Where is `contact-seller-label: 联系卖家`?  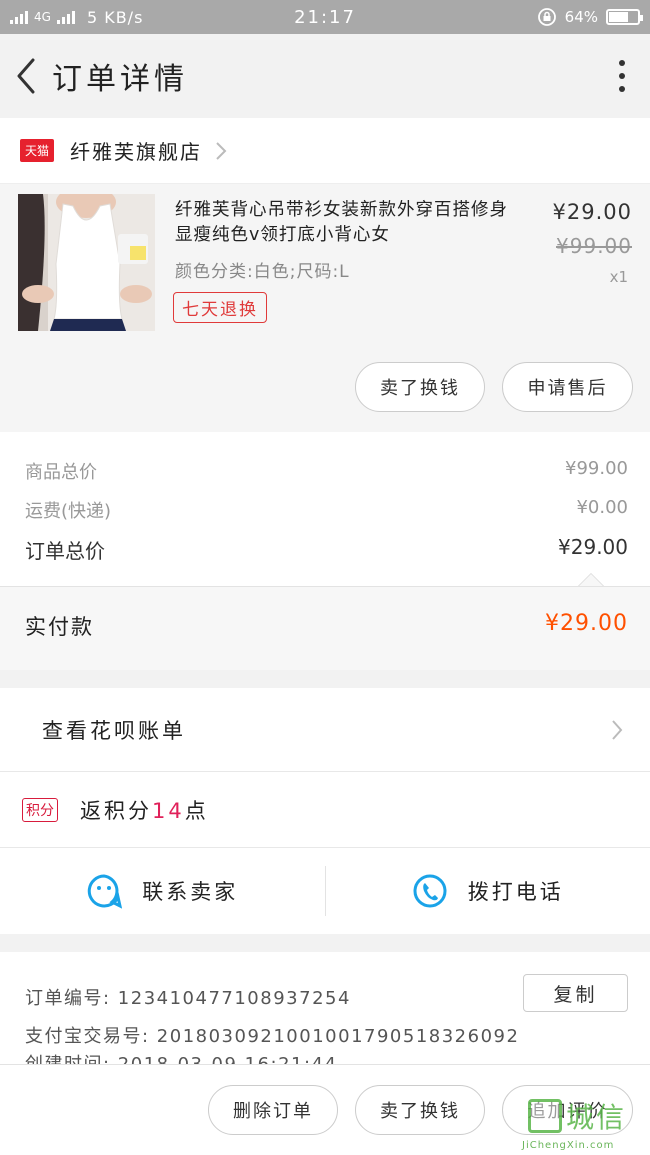
contact-seller-label: 联系卖家 is located at coordinates (190, 892).